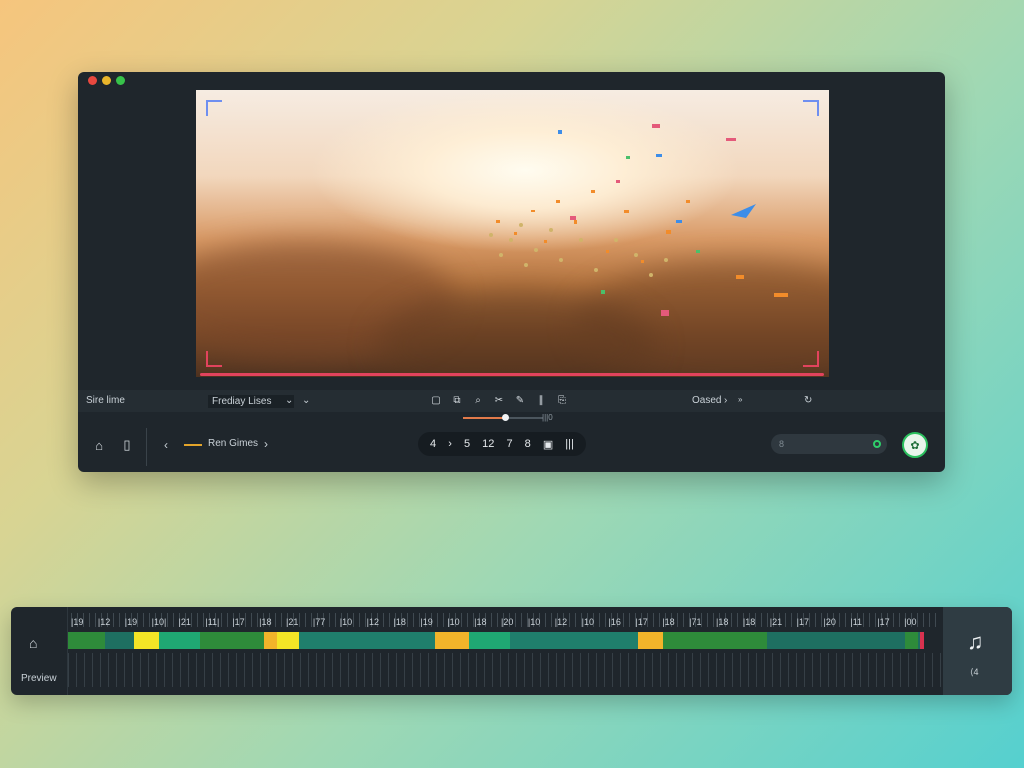 The width and height of the screenshot is (1024, 768). What do you see at coordinates (433, 444) in the screenshot?
I see `page-item: 4` at bounding box center [433, 444].